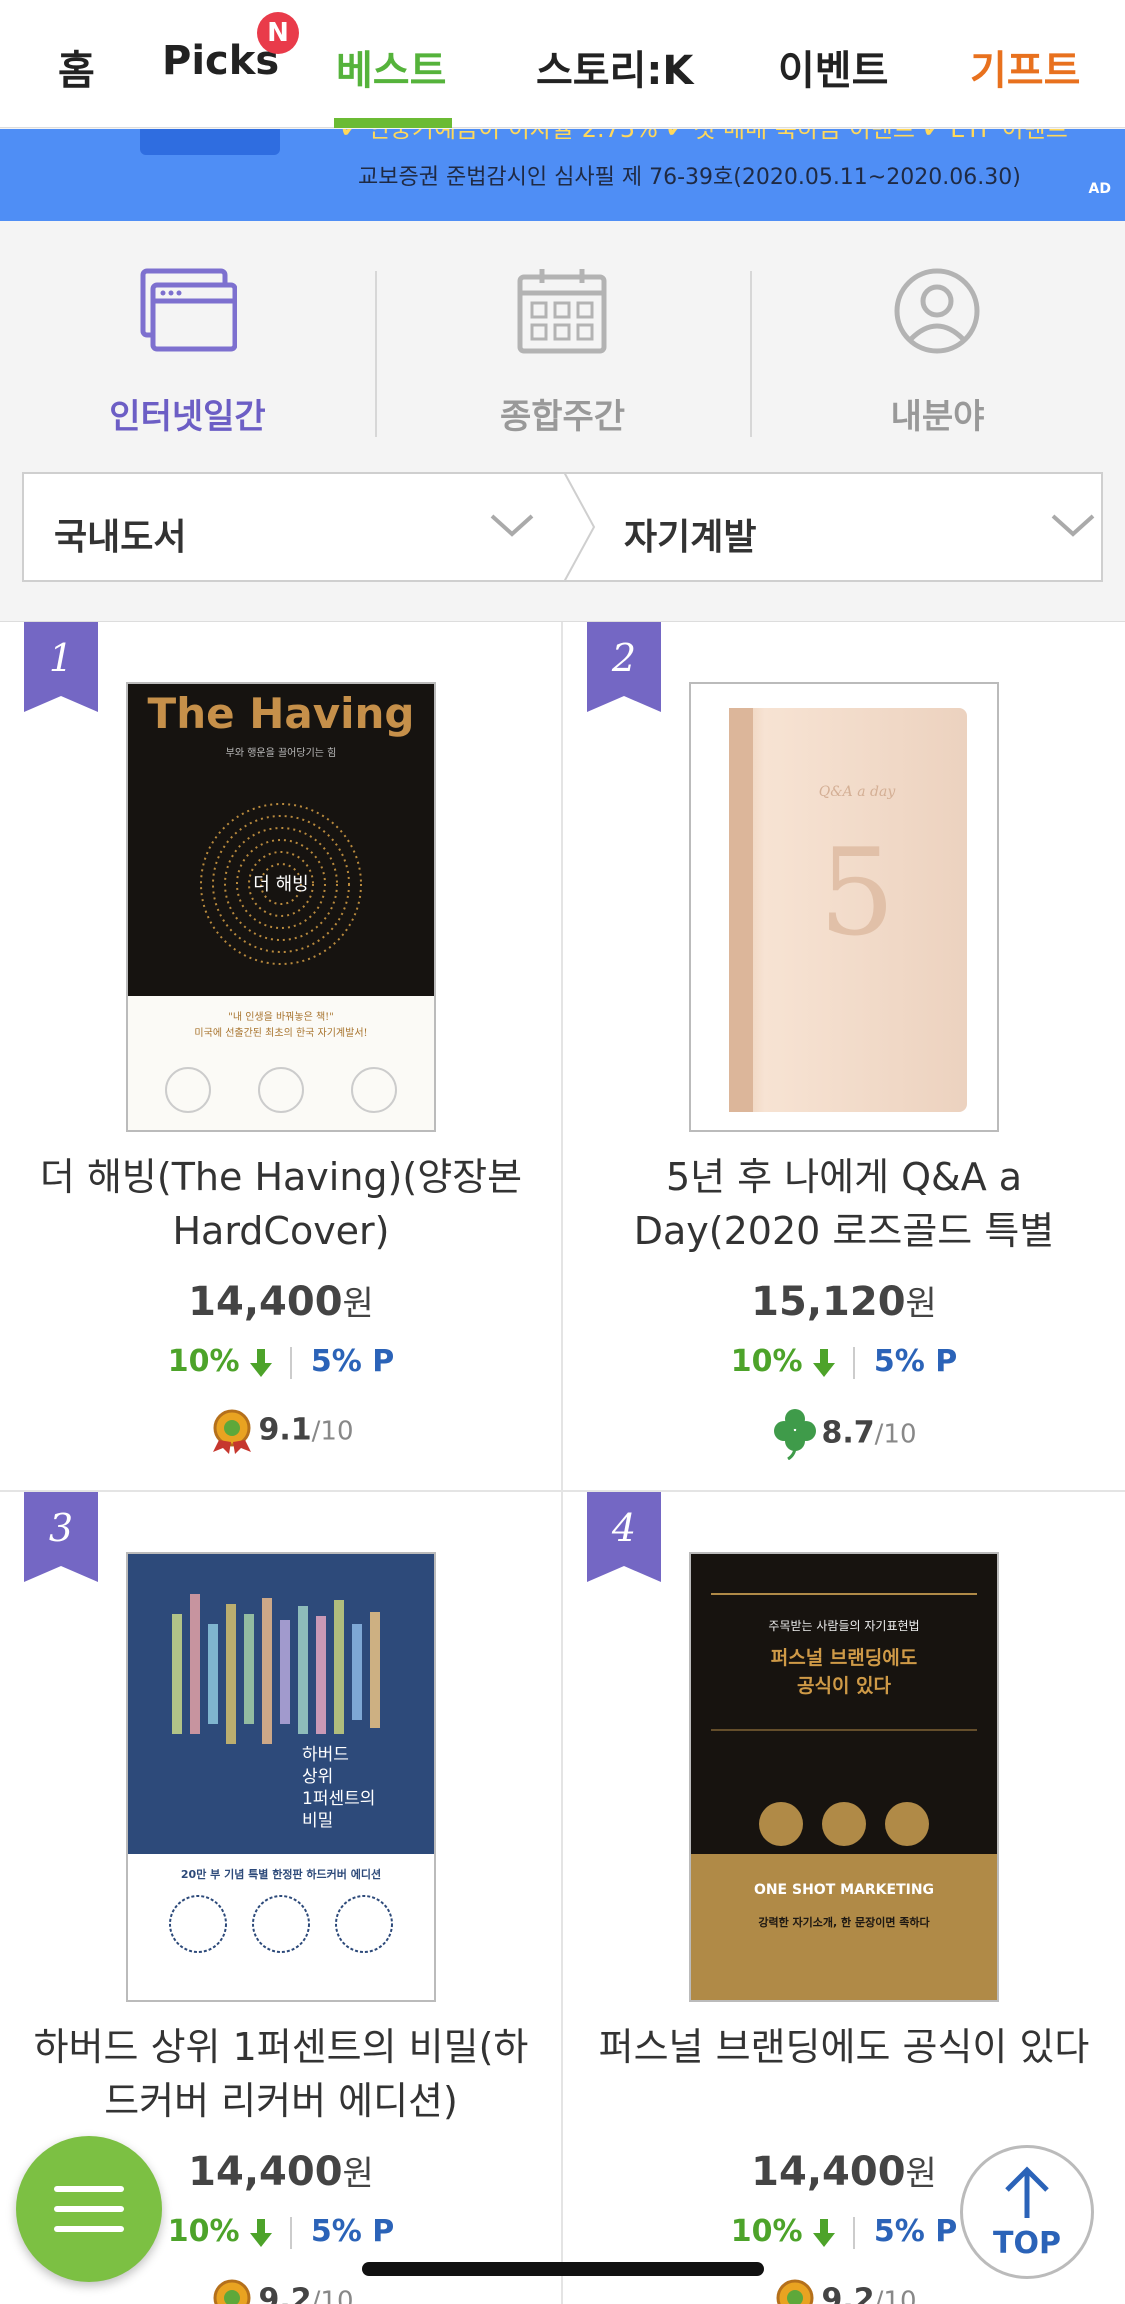 The image size is (1125, 2304). I want to click on rank-number: 2, so click(624, 658).